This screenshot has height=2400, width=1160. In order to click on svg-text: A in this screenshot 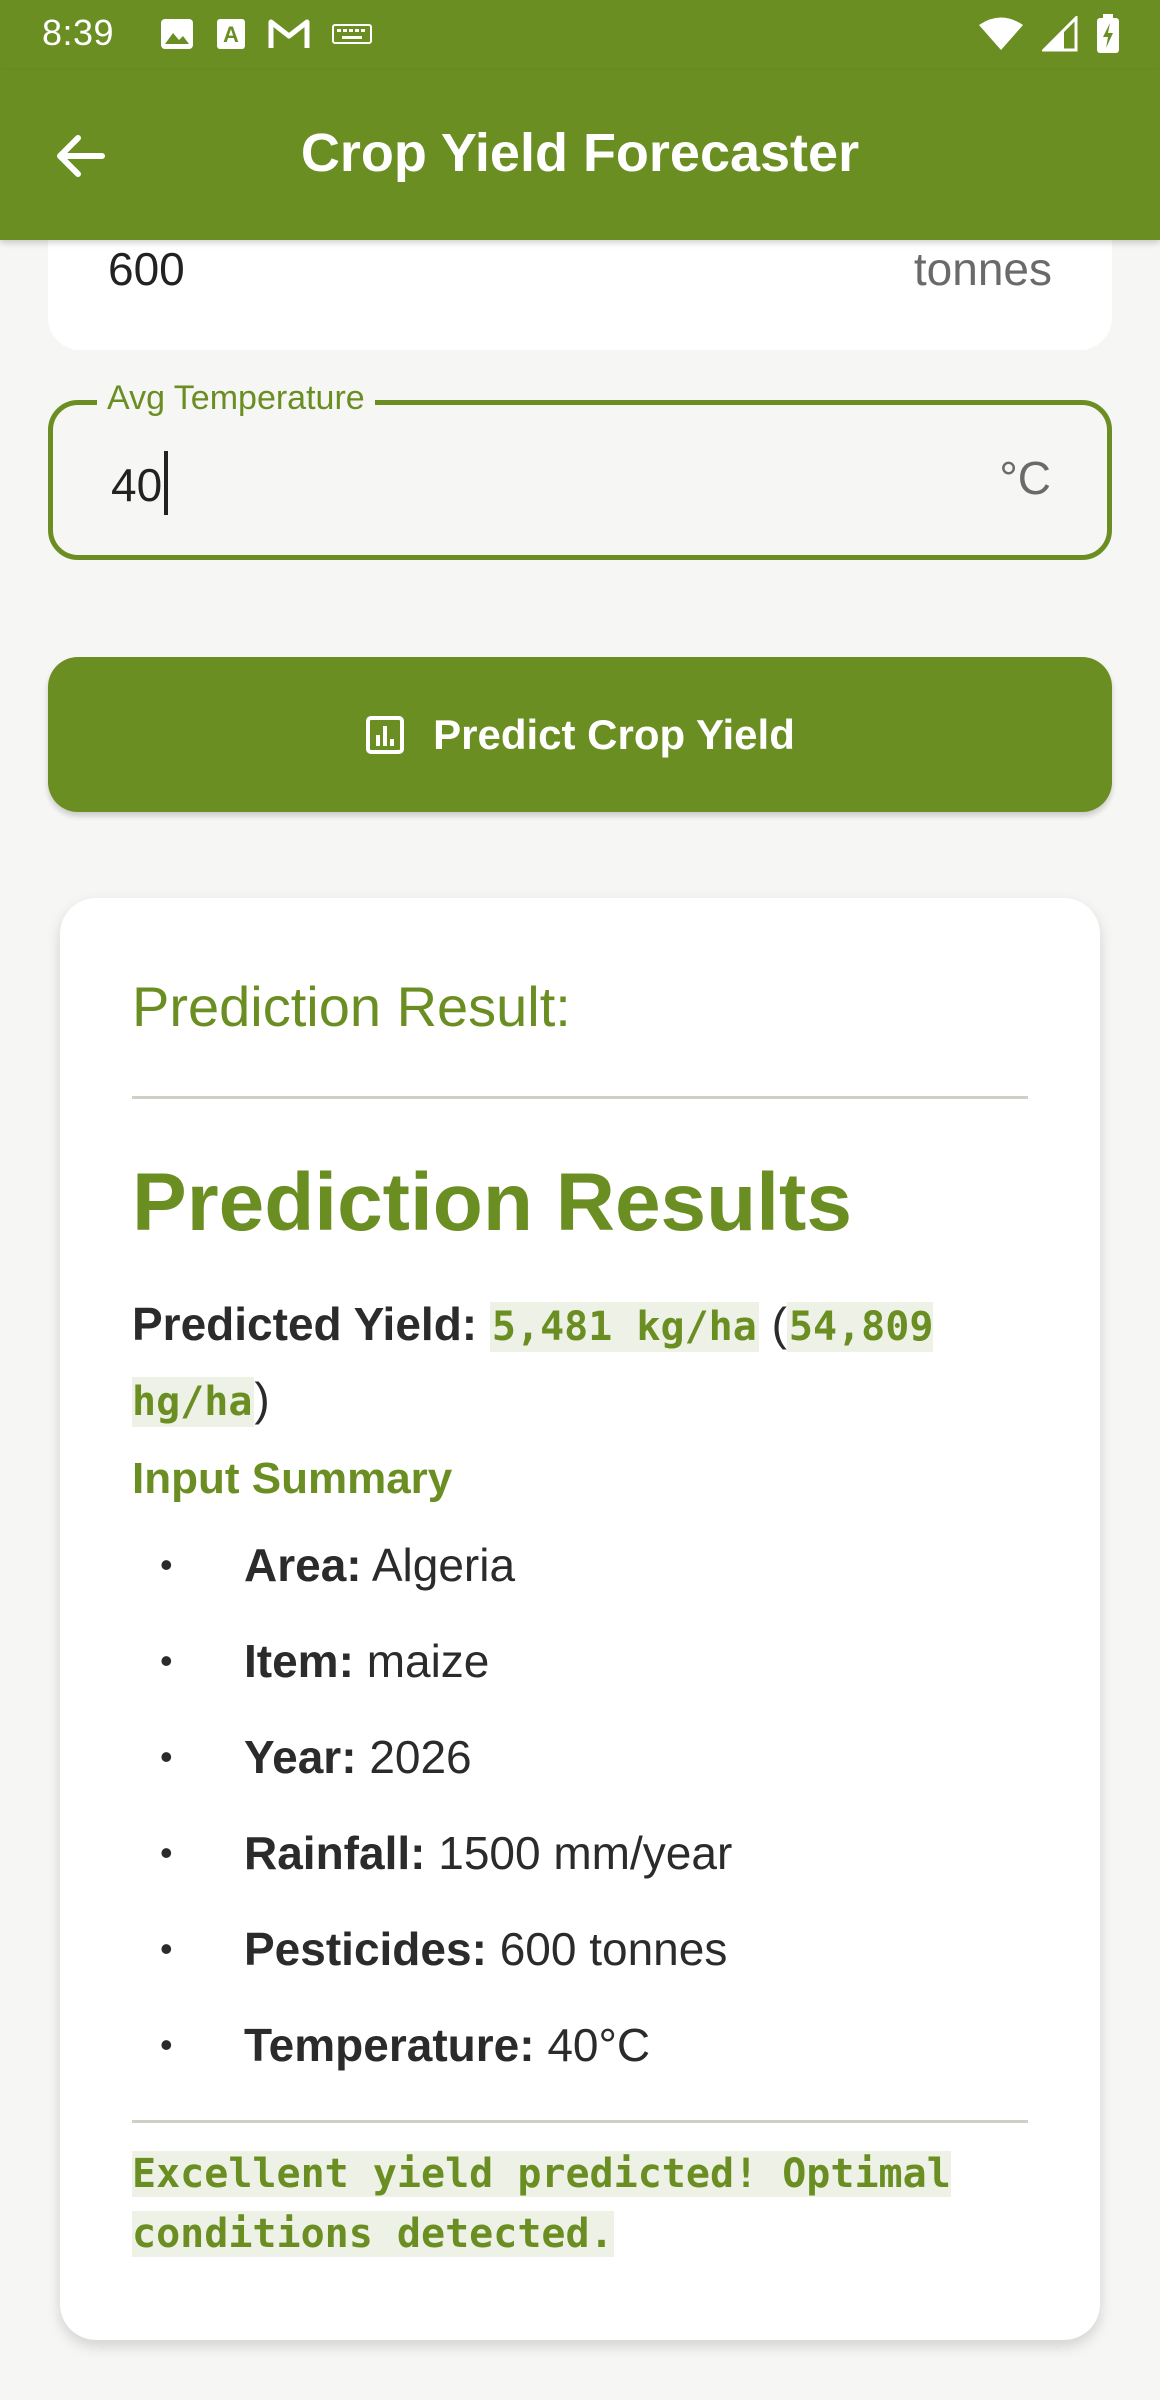, I will do `click(231, 34)`.